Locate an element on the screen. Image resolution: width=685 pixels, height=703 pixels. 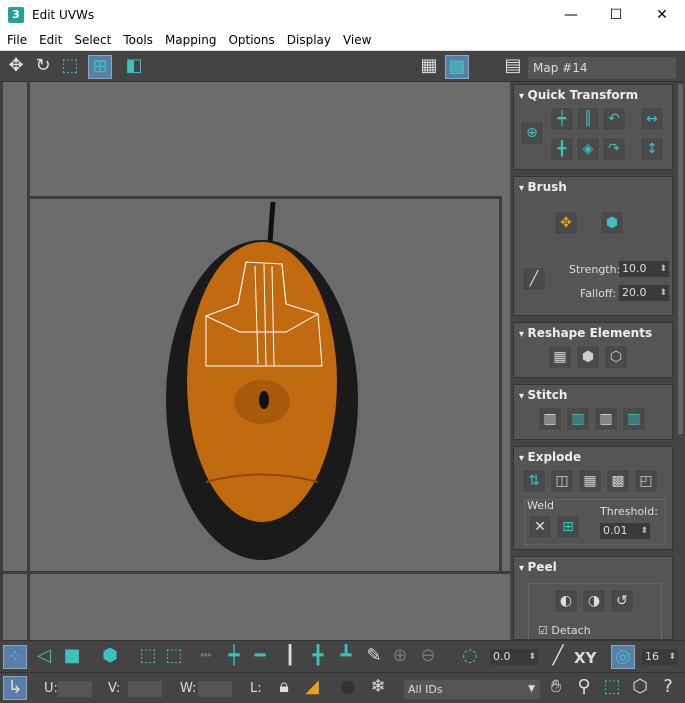
u-field is located at coordinates (75, 689).